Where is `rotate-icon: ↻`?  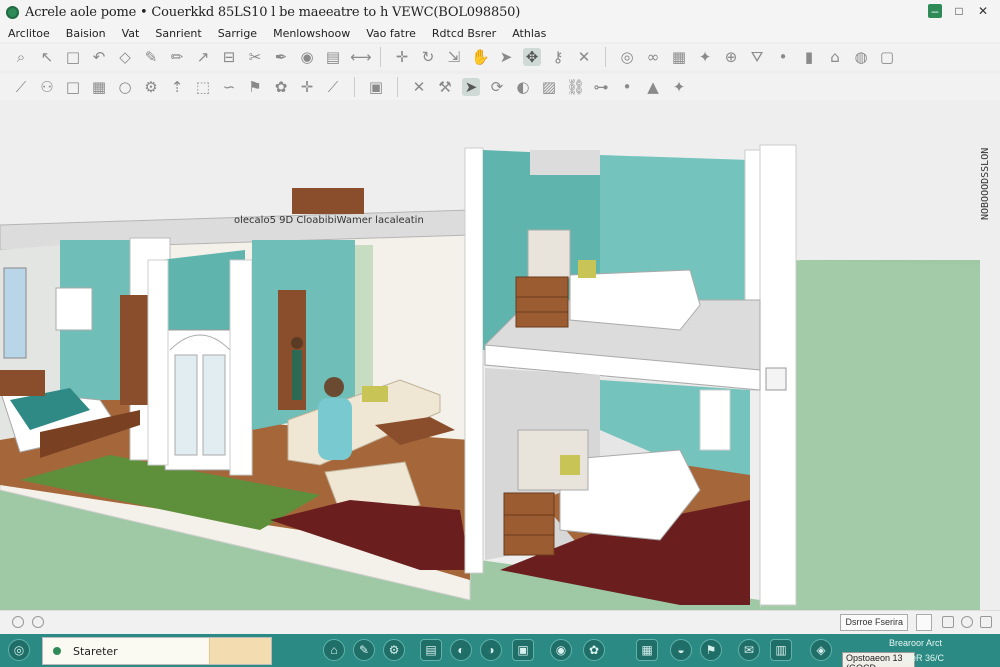 rotate-icon: ↻ is located at coordinates (428, 57).